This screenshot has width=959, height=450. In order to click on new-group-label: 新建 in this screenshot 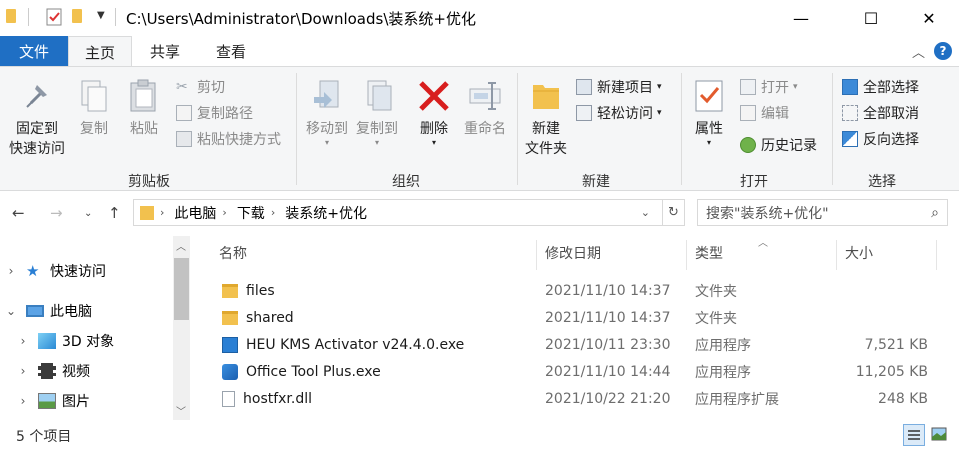, I will do `click(596, 182)`.